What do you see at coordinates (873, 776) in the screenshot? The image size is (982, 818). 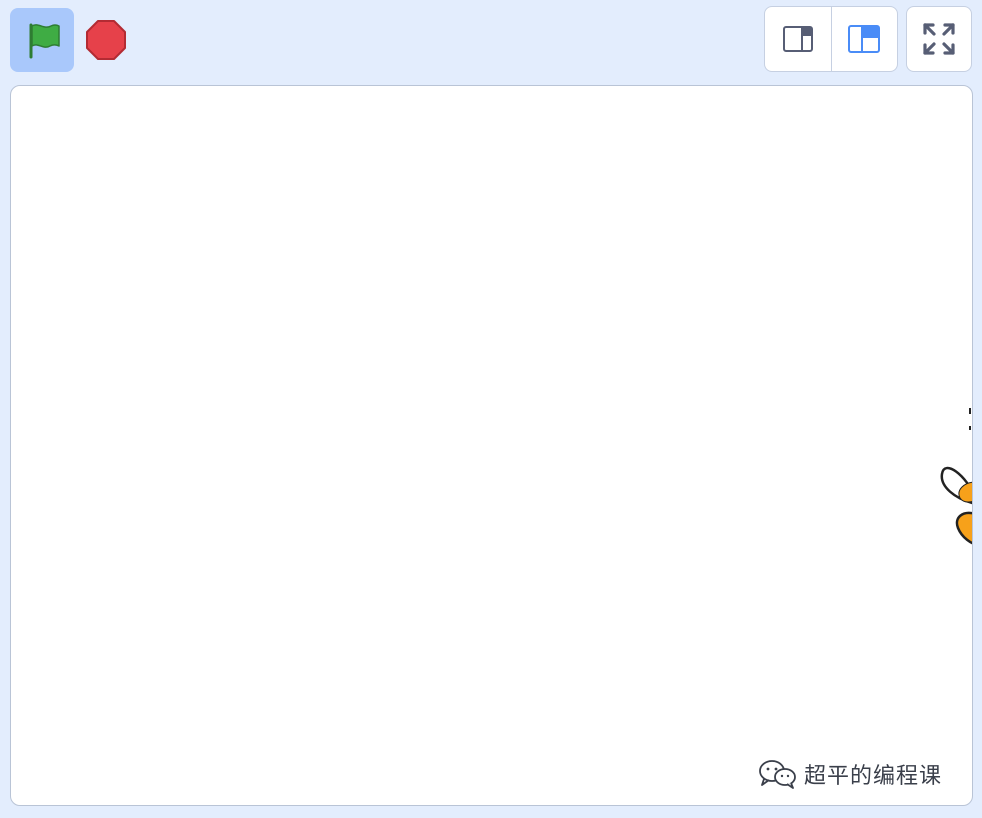 I see `watermark-text: 超平的编程课` at bounding box center [873, 776].